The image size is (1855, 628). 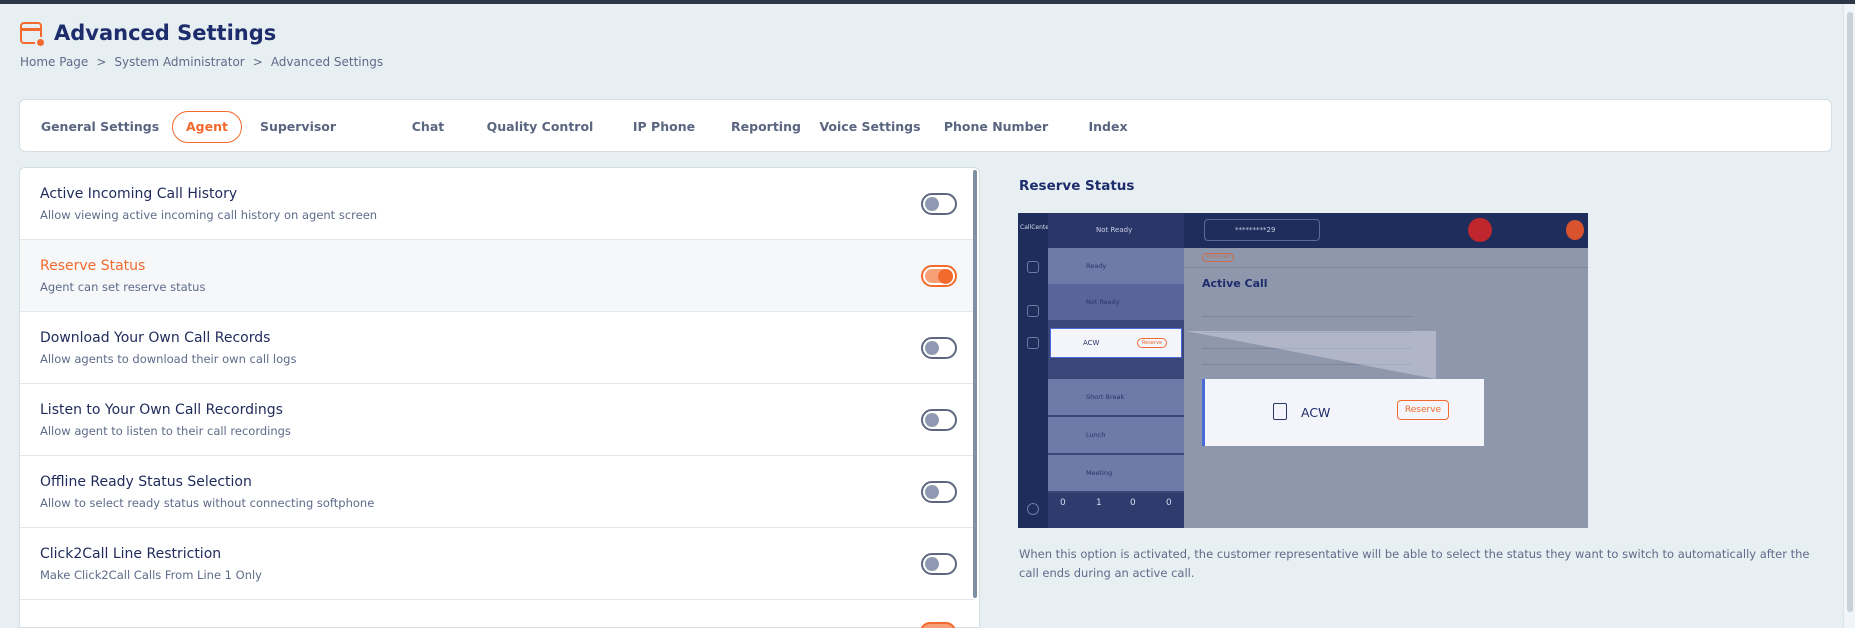 I want to click on window-top-bar, so click(x=927, y=2).